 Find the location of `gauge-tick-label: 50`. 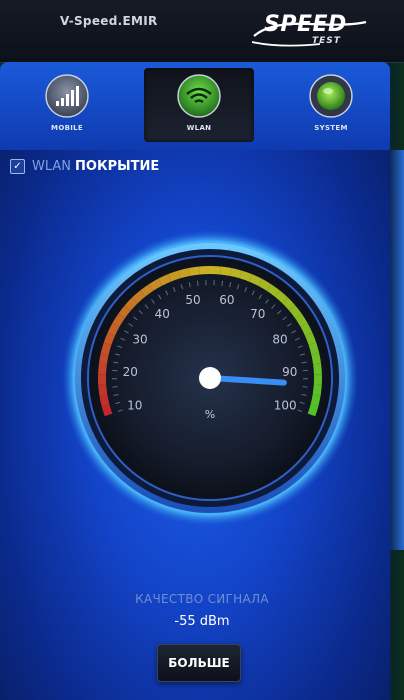

gauge-tick-label: 50 is located at coordinates (192, 300).